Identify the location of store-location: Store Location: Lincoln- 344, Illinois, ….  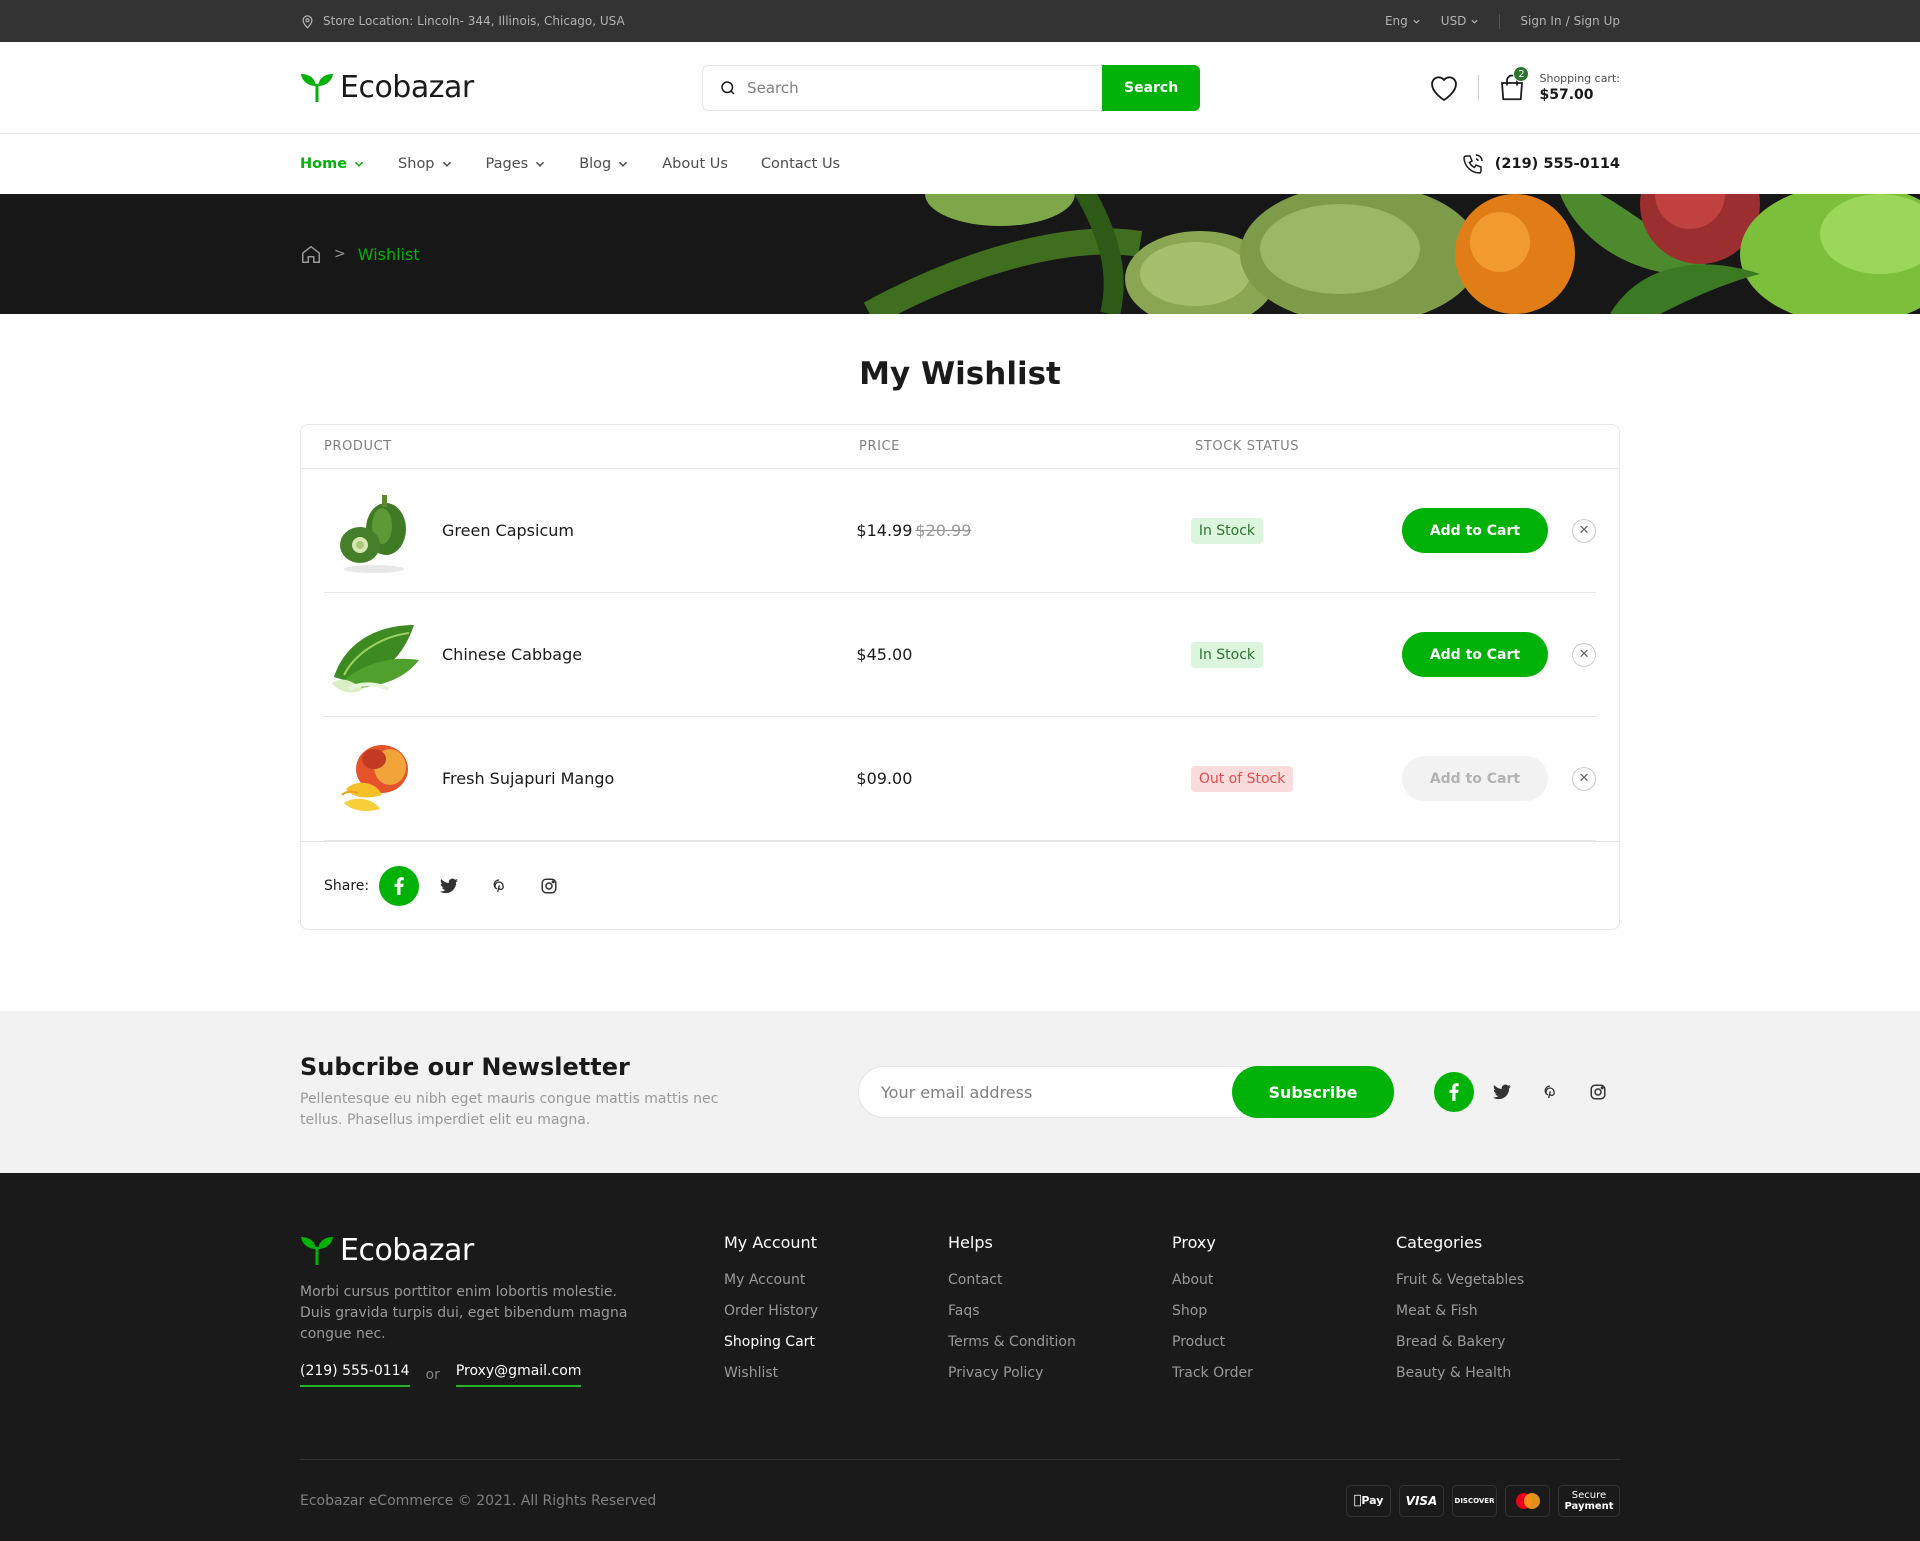
(462, 21).